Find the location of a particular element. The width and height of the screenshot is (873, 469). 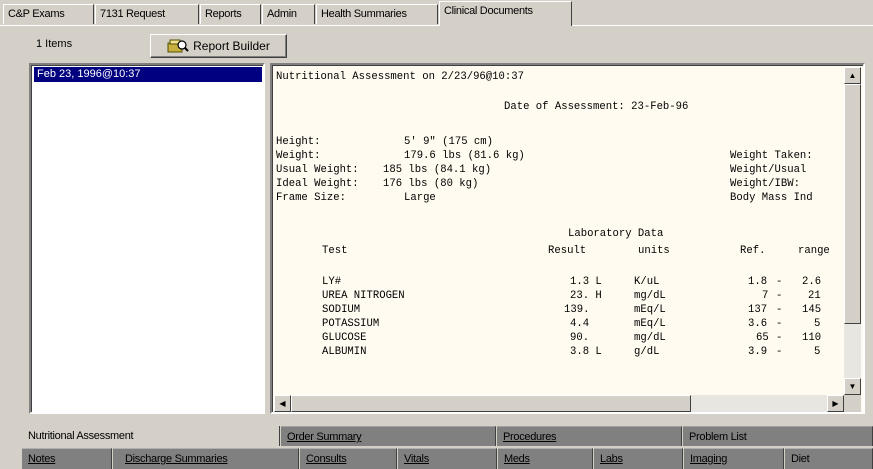

measure-value: 185 lbs (84.1 kg) is located at coordinates (437, 170).